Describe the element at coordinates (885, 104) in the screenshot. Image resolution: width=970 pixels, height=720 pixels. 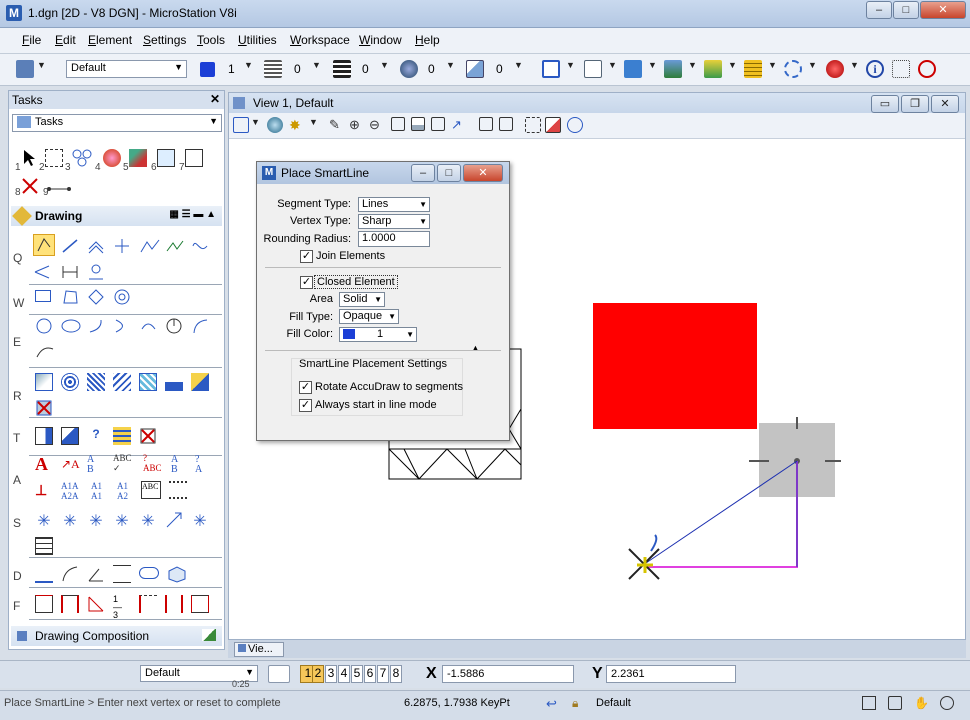
I see `view-minimize-button: ▭` at that location.